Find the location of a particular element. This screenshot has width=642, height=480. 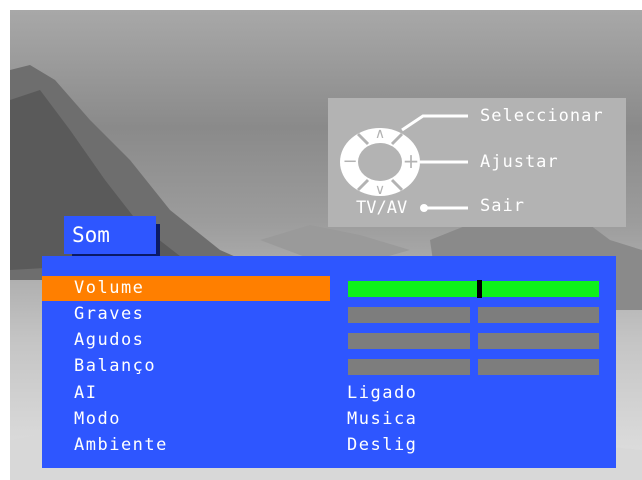

up-arrow-icon: ∧ is located at coordinates (380, 134).